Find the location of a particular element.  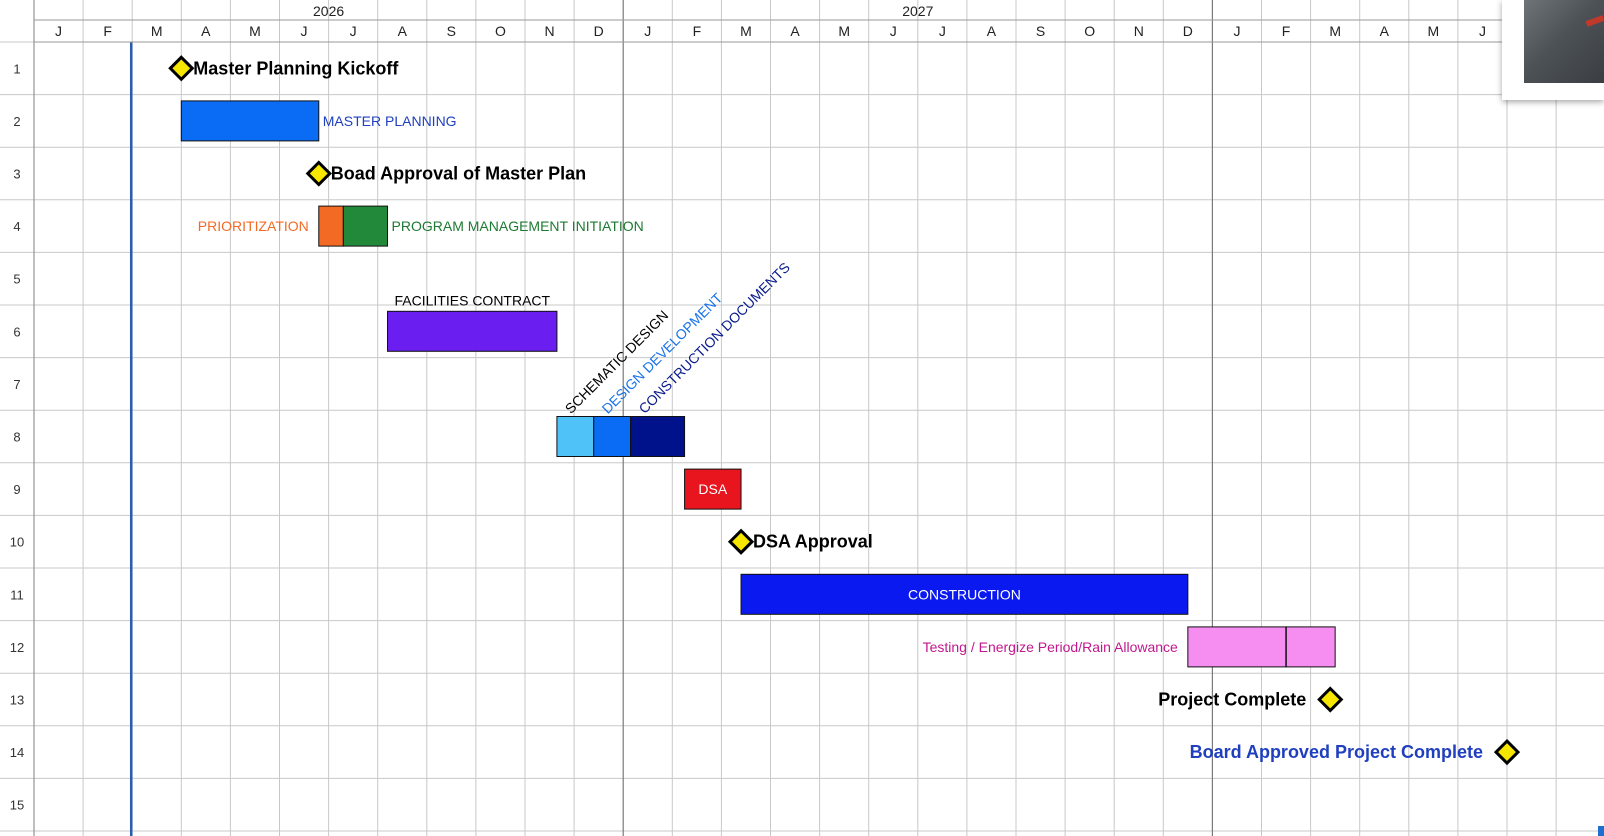

bar-master-planning-label: MASTER PLANNING is located at coordinates (390, 121).